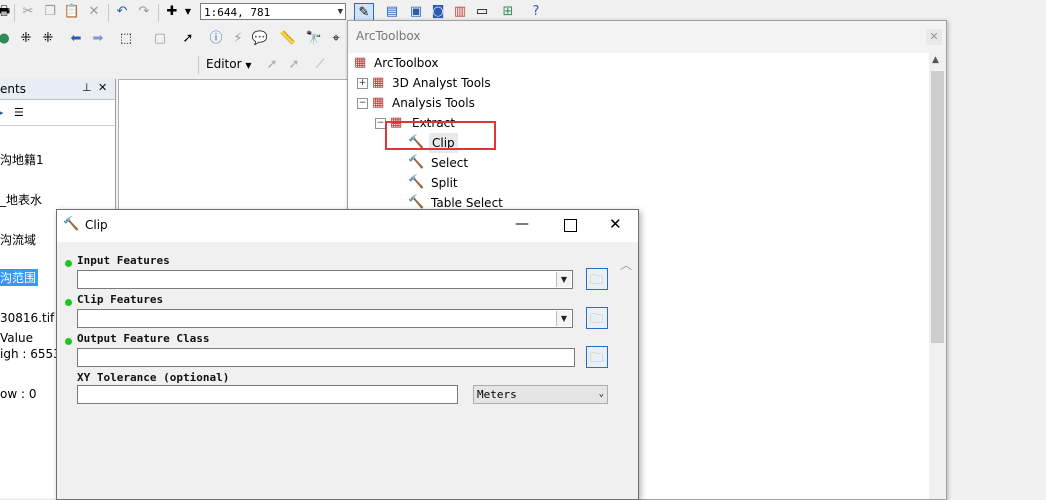 The width and height of the screenshot is (1046, 500). I want to click on units-dropdown: Meters ⌄, so click(540, 394).